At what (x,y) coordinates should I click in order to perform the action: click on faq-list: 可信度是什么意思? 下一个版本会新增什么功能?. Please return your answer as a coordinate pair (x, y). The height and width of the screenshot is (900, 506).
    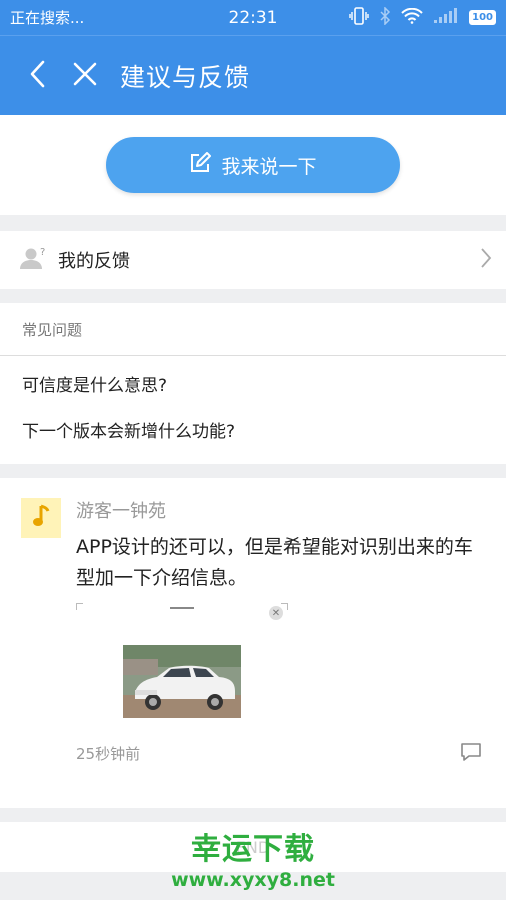
    Looking at the image, I should click on (253, 410).